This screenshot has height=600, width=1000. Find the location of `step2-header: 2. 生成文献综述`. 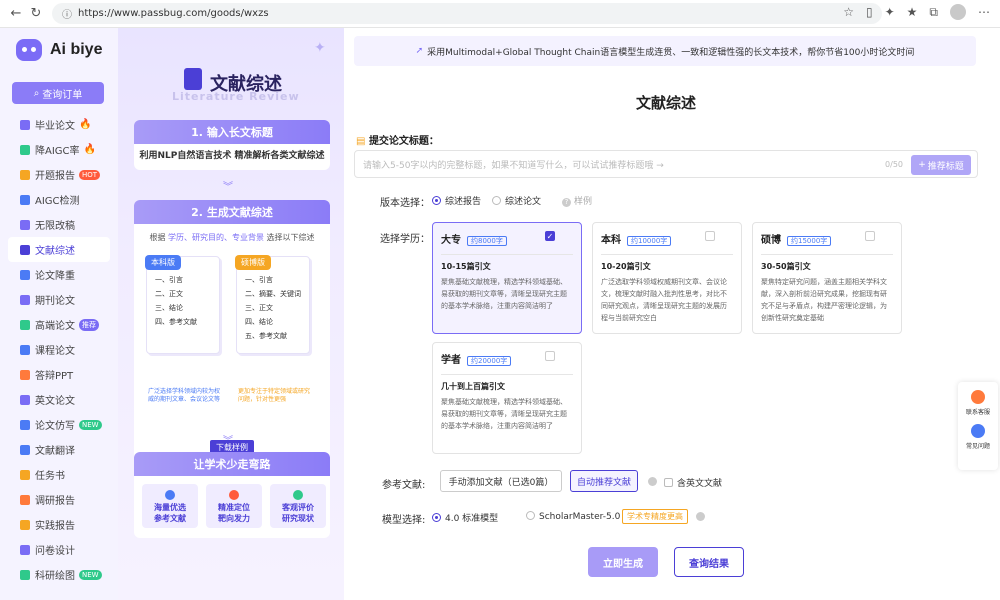

step2-header: 2. 生成文献综述 is located at coordinates (232, 212).